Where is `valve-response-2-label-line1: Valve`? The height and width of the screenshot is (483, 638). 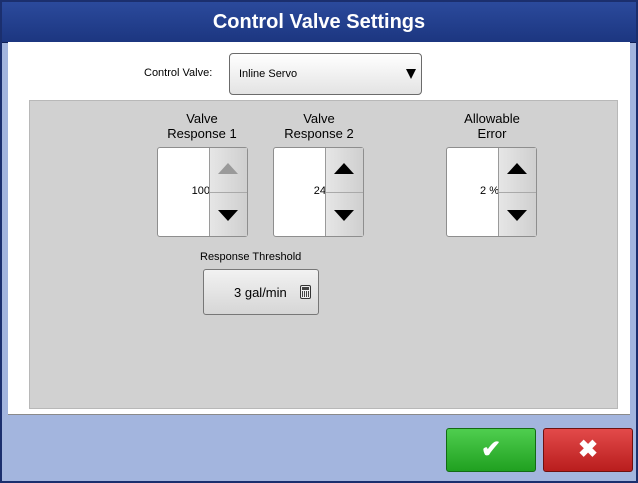 valve-response-2-label-line1: Valve is located at coordinates (319, 118).